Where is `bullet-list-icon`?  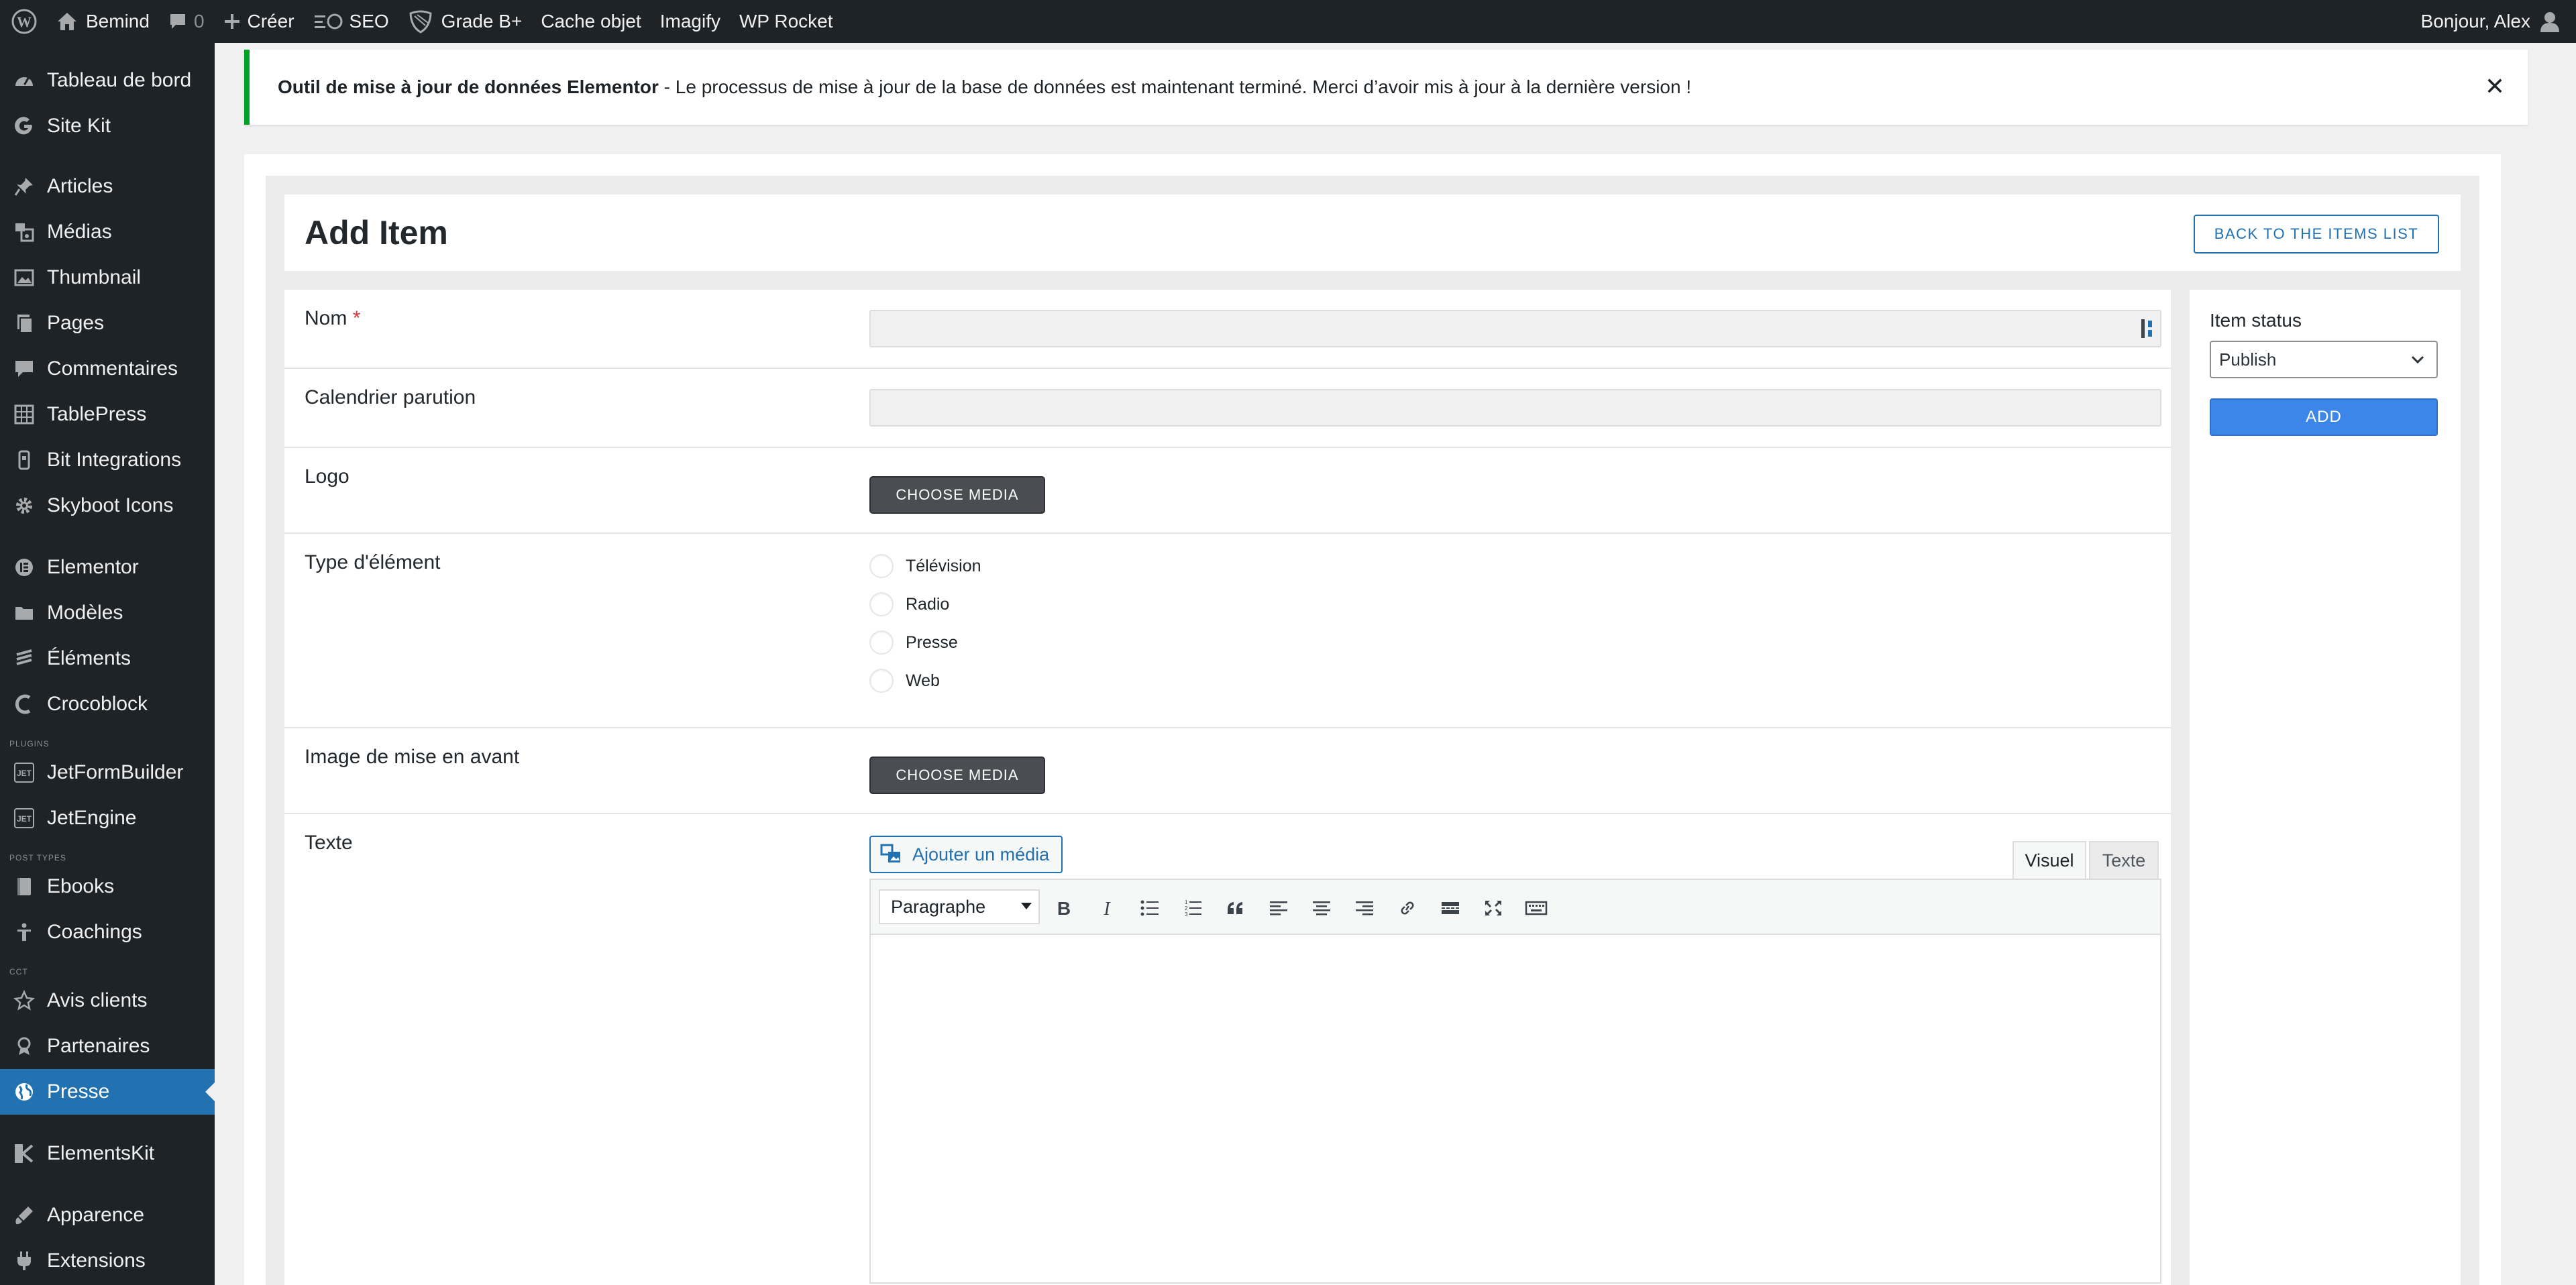
bullet-list-icon is located at coordinates (1150, 908).